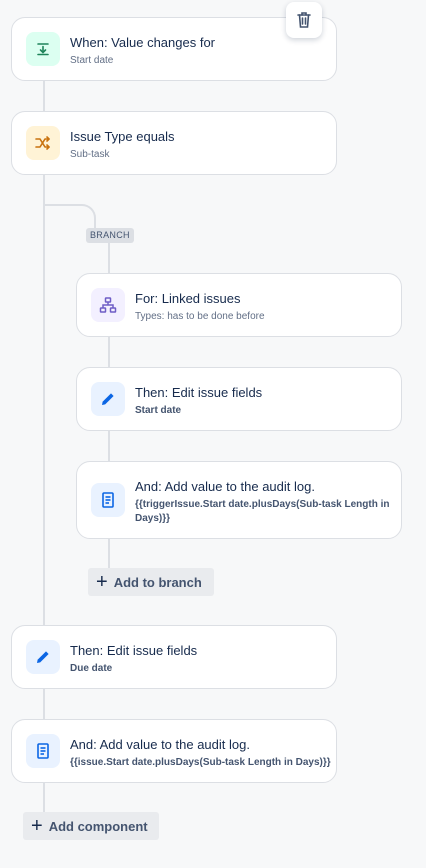 The image size is (426, 868). Describe the element at coordinates (143, 42) in the screenshot. I see `trigger-title: When: Value changes for` at that location.